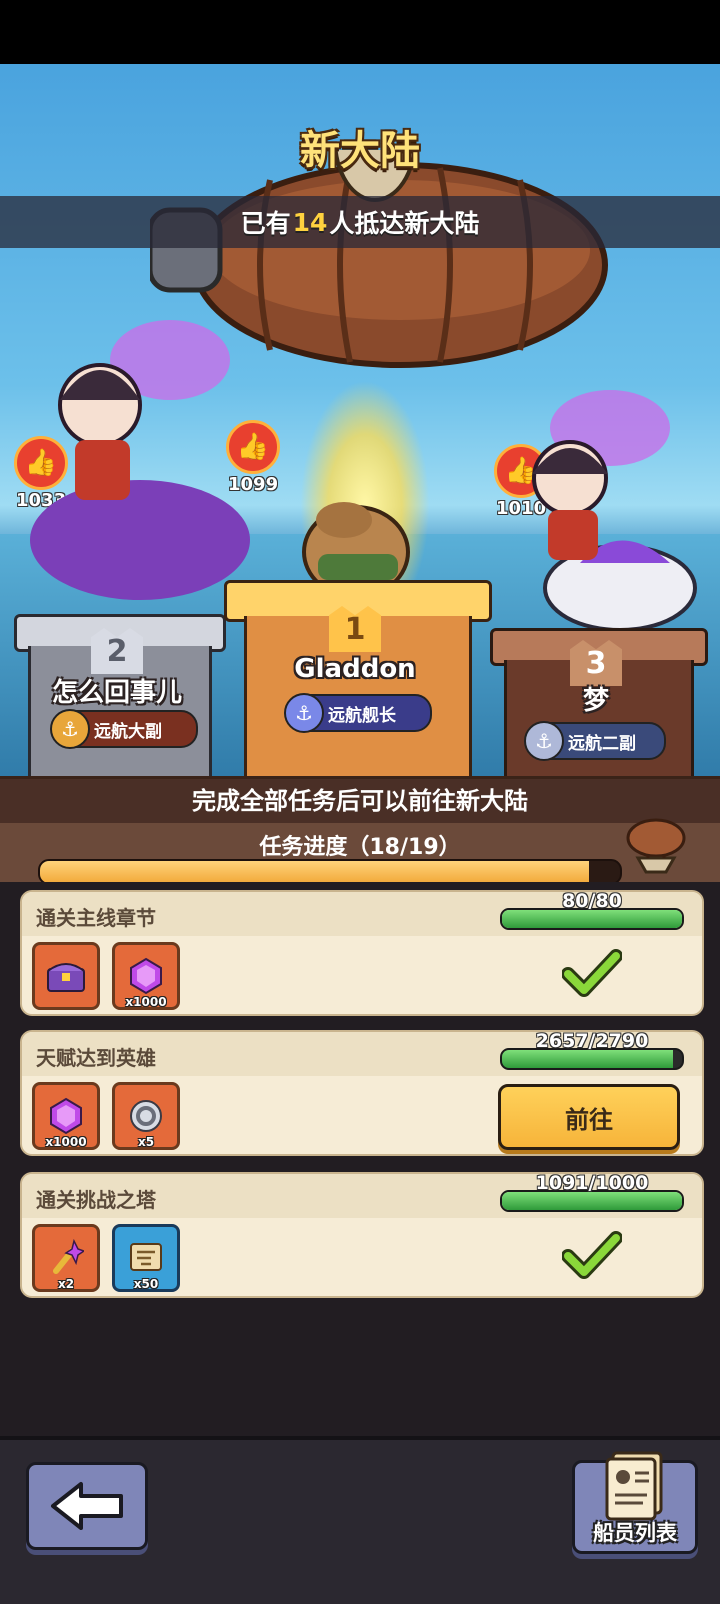 This screenshot has height=1604, width=720. I want to click on player-title-badge: ⚓ 远航大副, so click(124, 729).